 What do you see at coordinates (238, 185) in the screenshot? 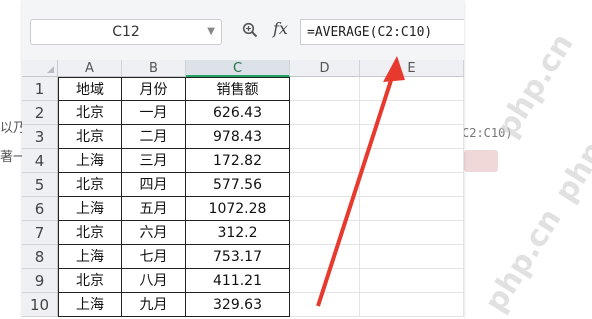
I see `cell-c5: 577.56` at bounding box center [238, 185].